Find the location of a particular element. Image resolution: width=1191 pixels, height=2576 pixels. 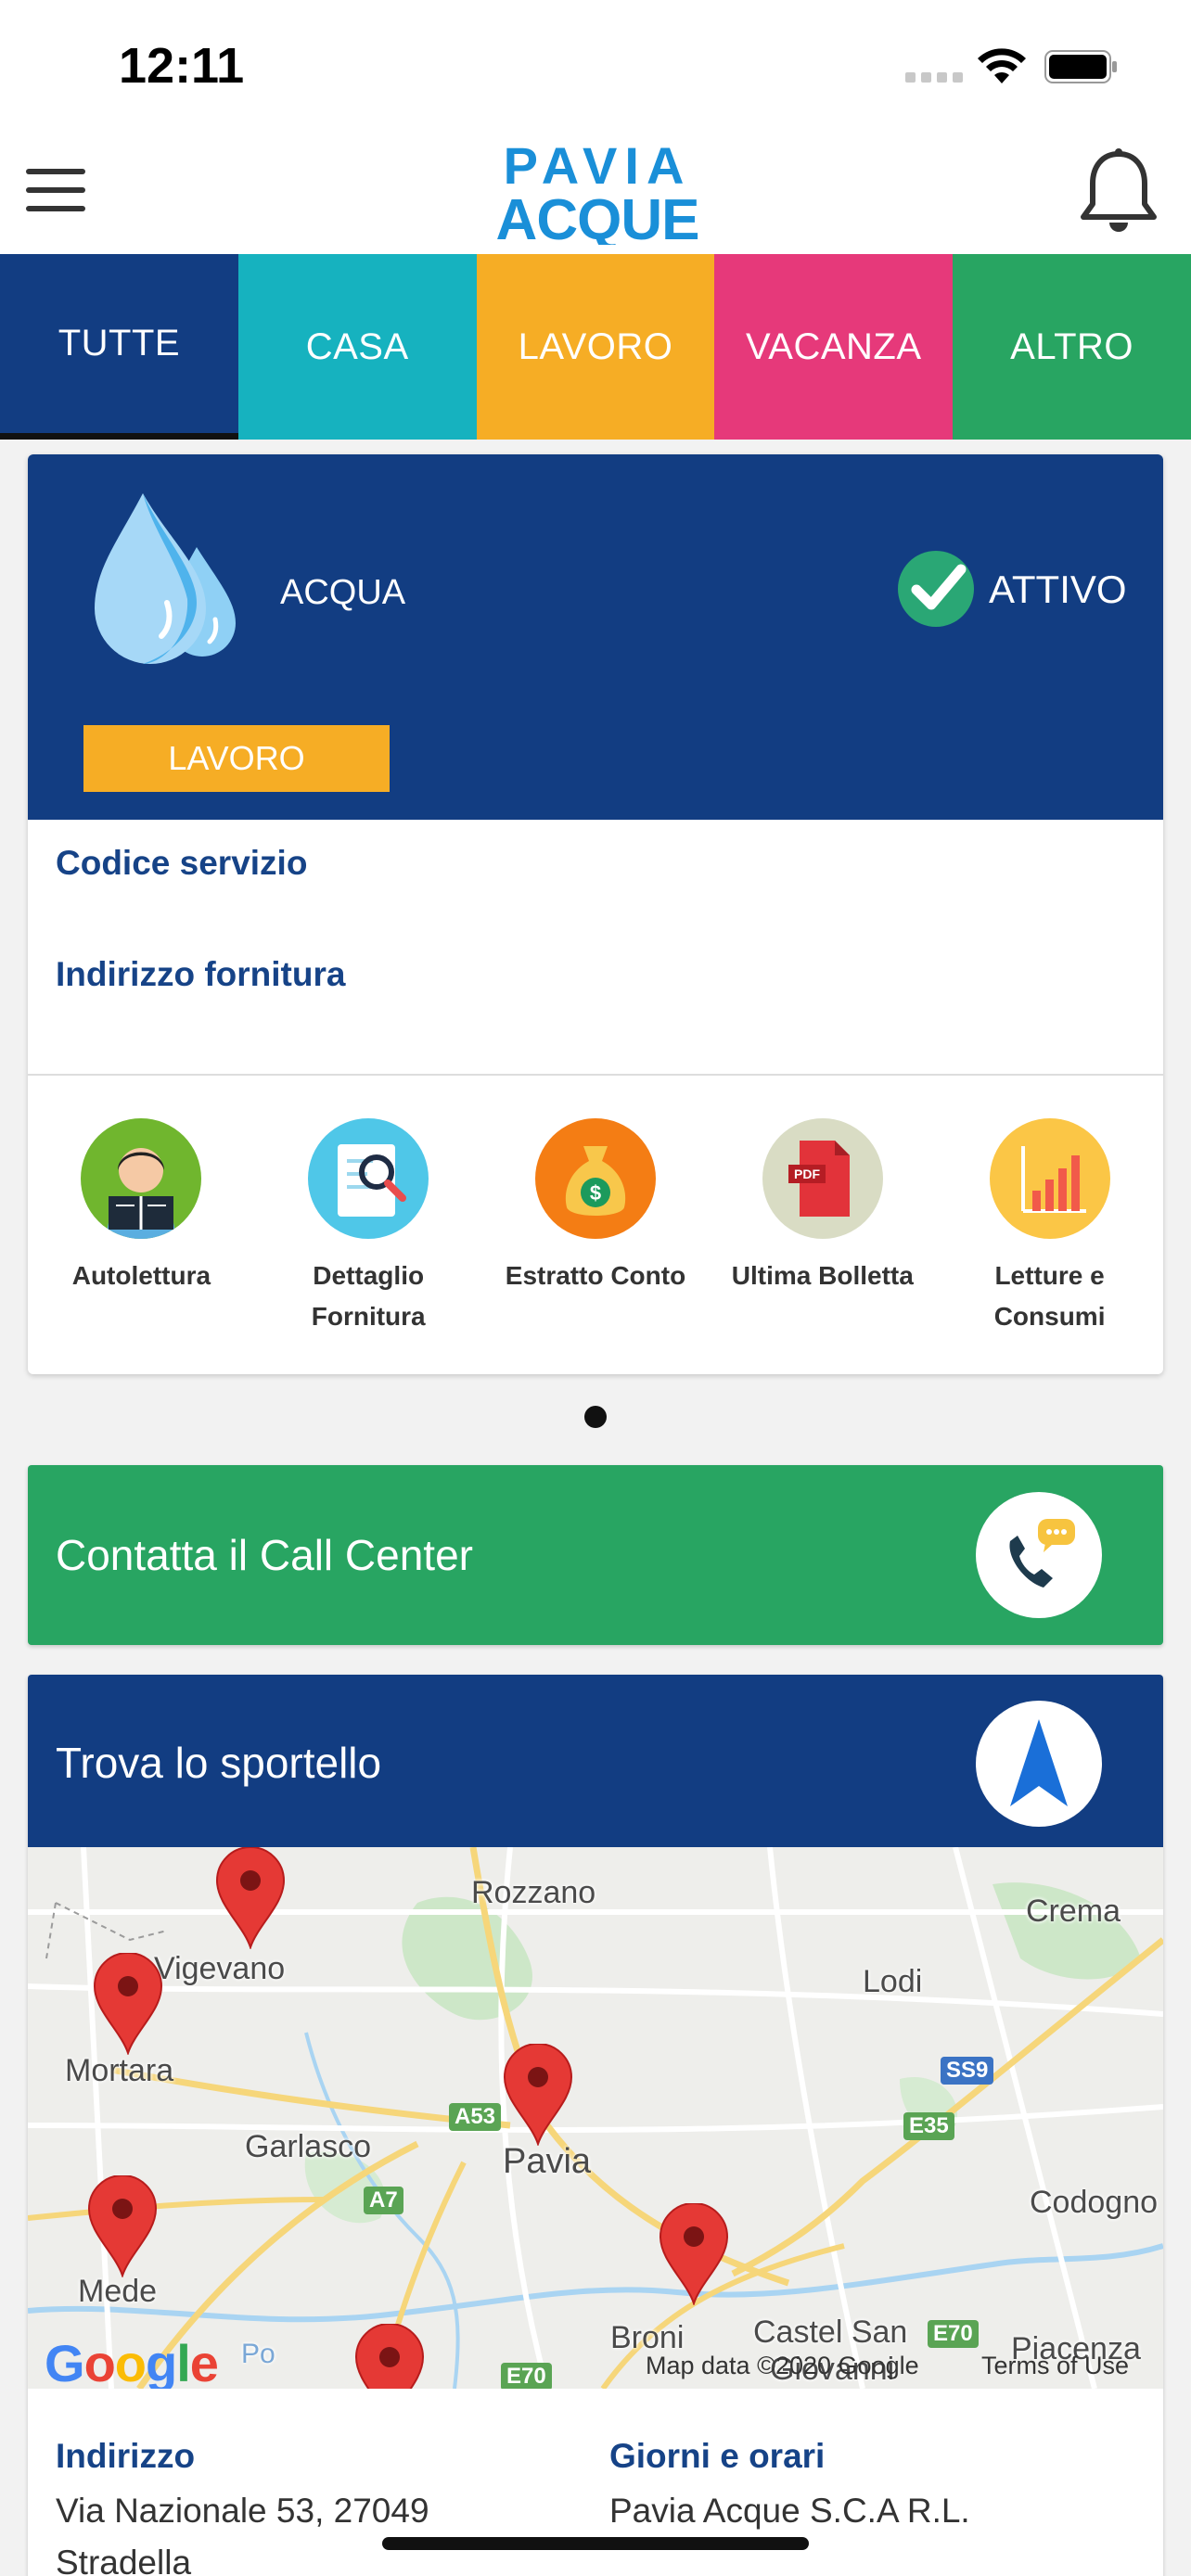

address-line1: Via Nazionale 53, 27049 is located at coordinates (242, 2511).